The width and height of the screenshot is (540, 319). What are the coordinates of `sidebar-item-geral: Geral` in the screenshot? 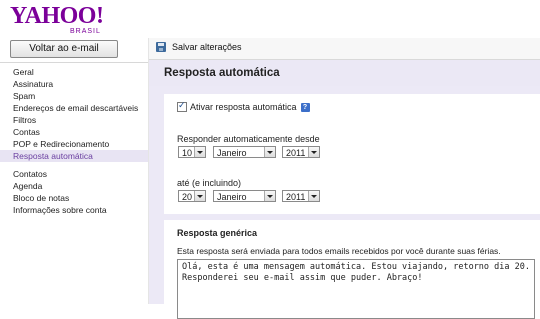 It's located at (74, 72).